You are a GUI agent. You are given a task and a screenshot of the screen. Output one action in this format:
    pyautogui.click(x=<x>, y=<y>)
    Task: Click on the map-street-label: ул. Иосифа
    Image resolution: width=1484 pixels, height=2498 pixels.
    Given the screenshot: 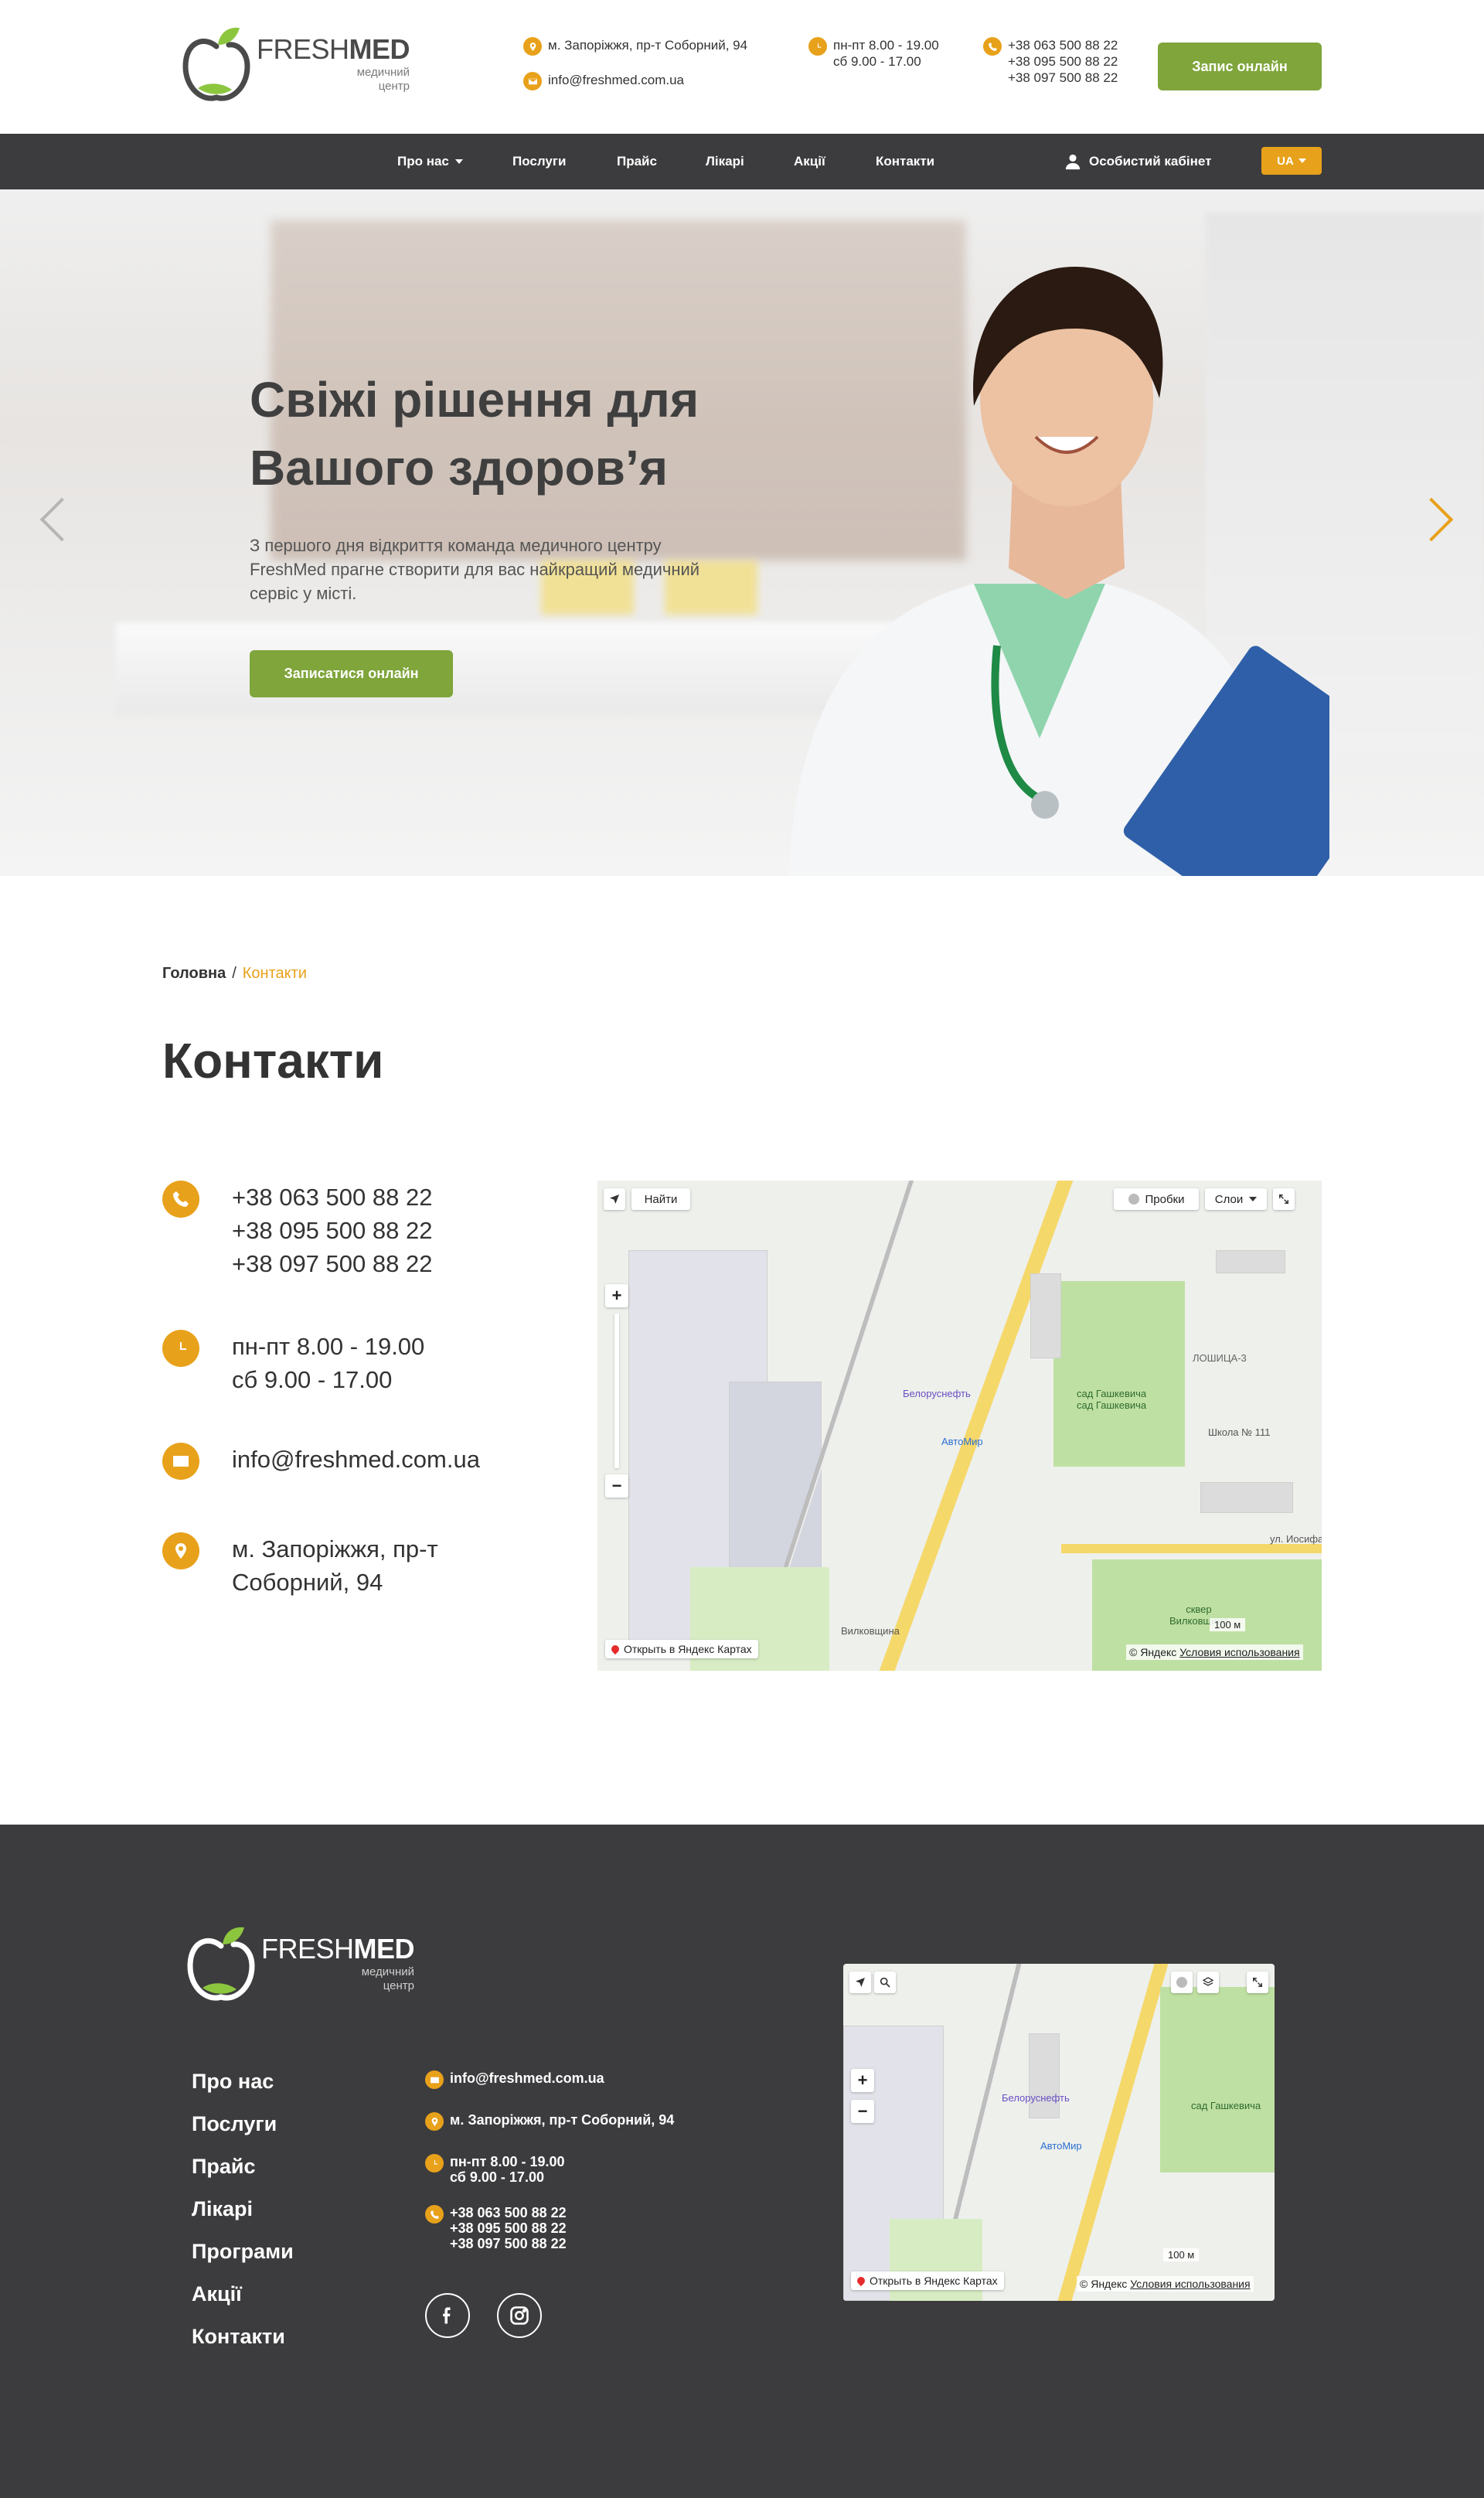 What is the action you would take?
    pyautogui.click(x=1296, y=1539)
    